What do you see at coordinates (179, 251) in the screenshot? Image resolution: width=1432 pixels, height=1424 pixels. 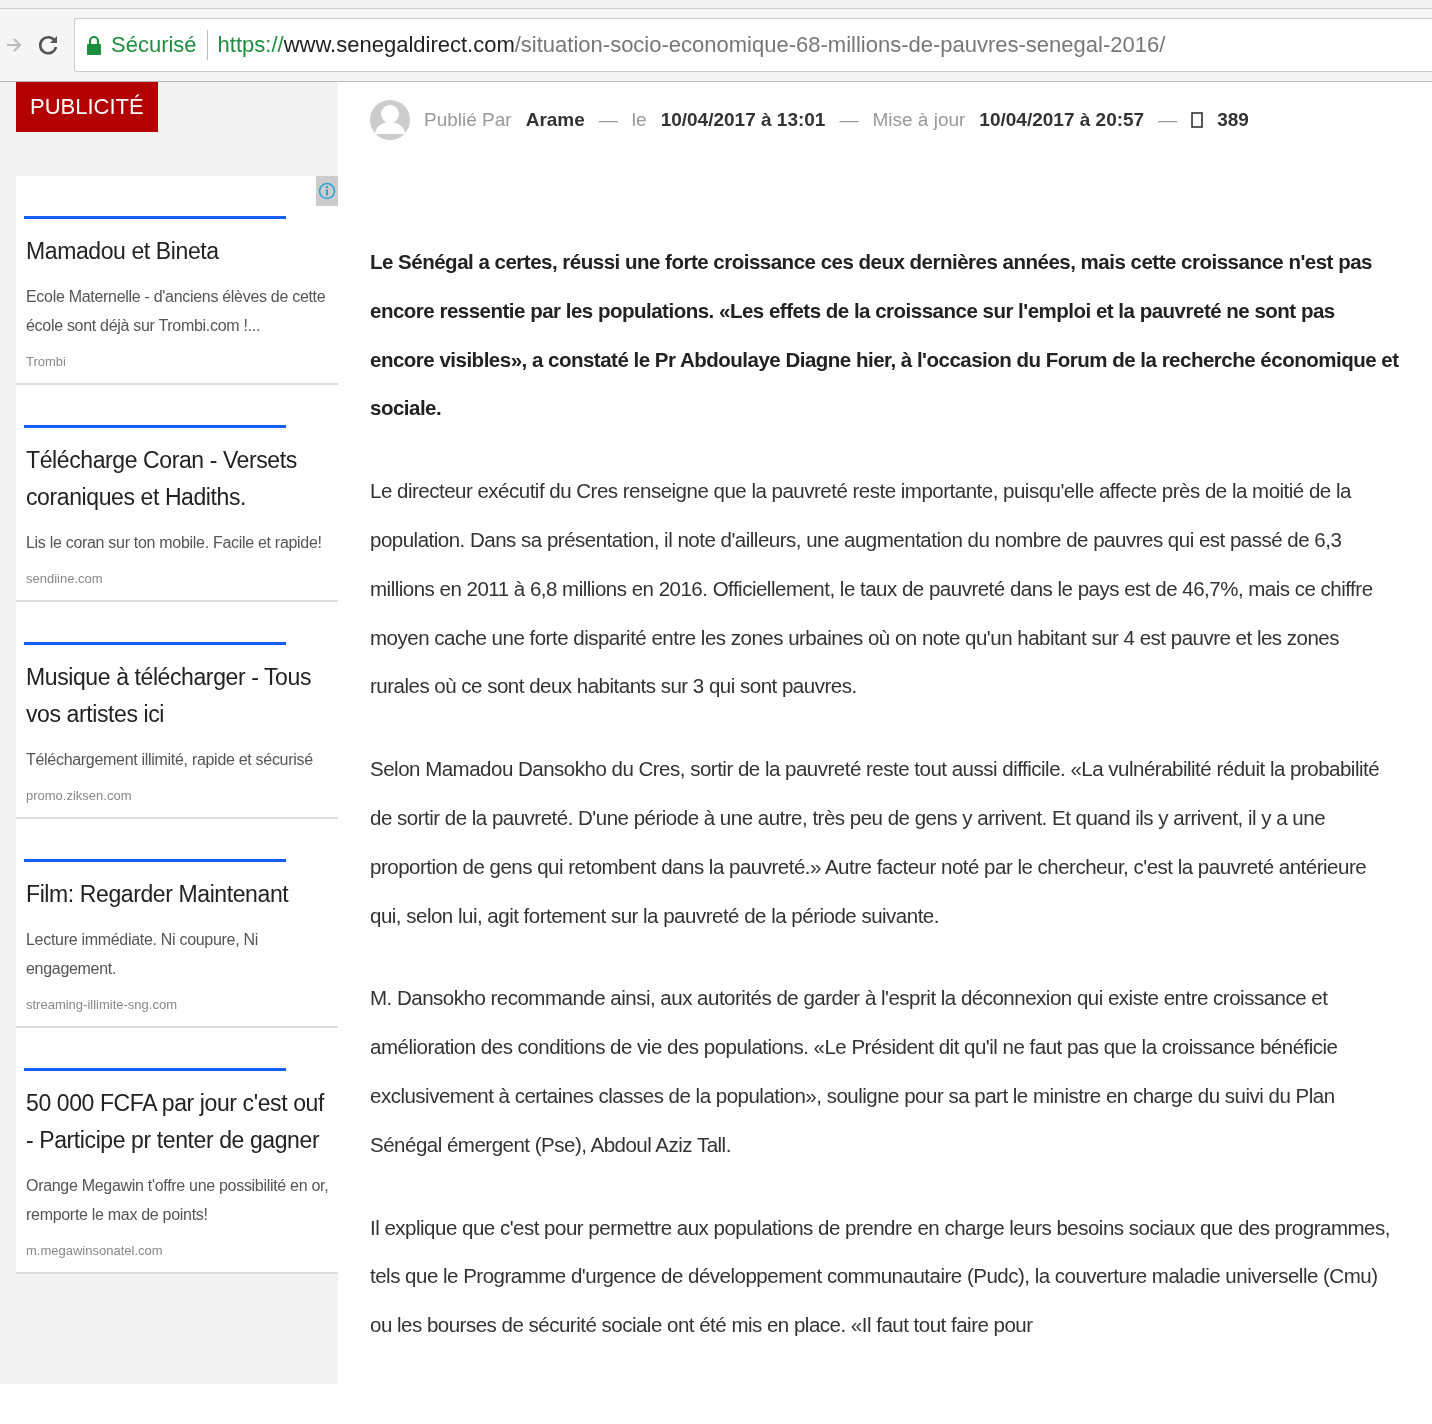 I see `ad-title: Mamadou et Bineta` at bounding box center [179, 251].